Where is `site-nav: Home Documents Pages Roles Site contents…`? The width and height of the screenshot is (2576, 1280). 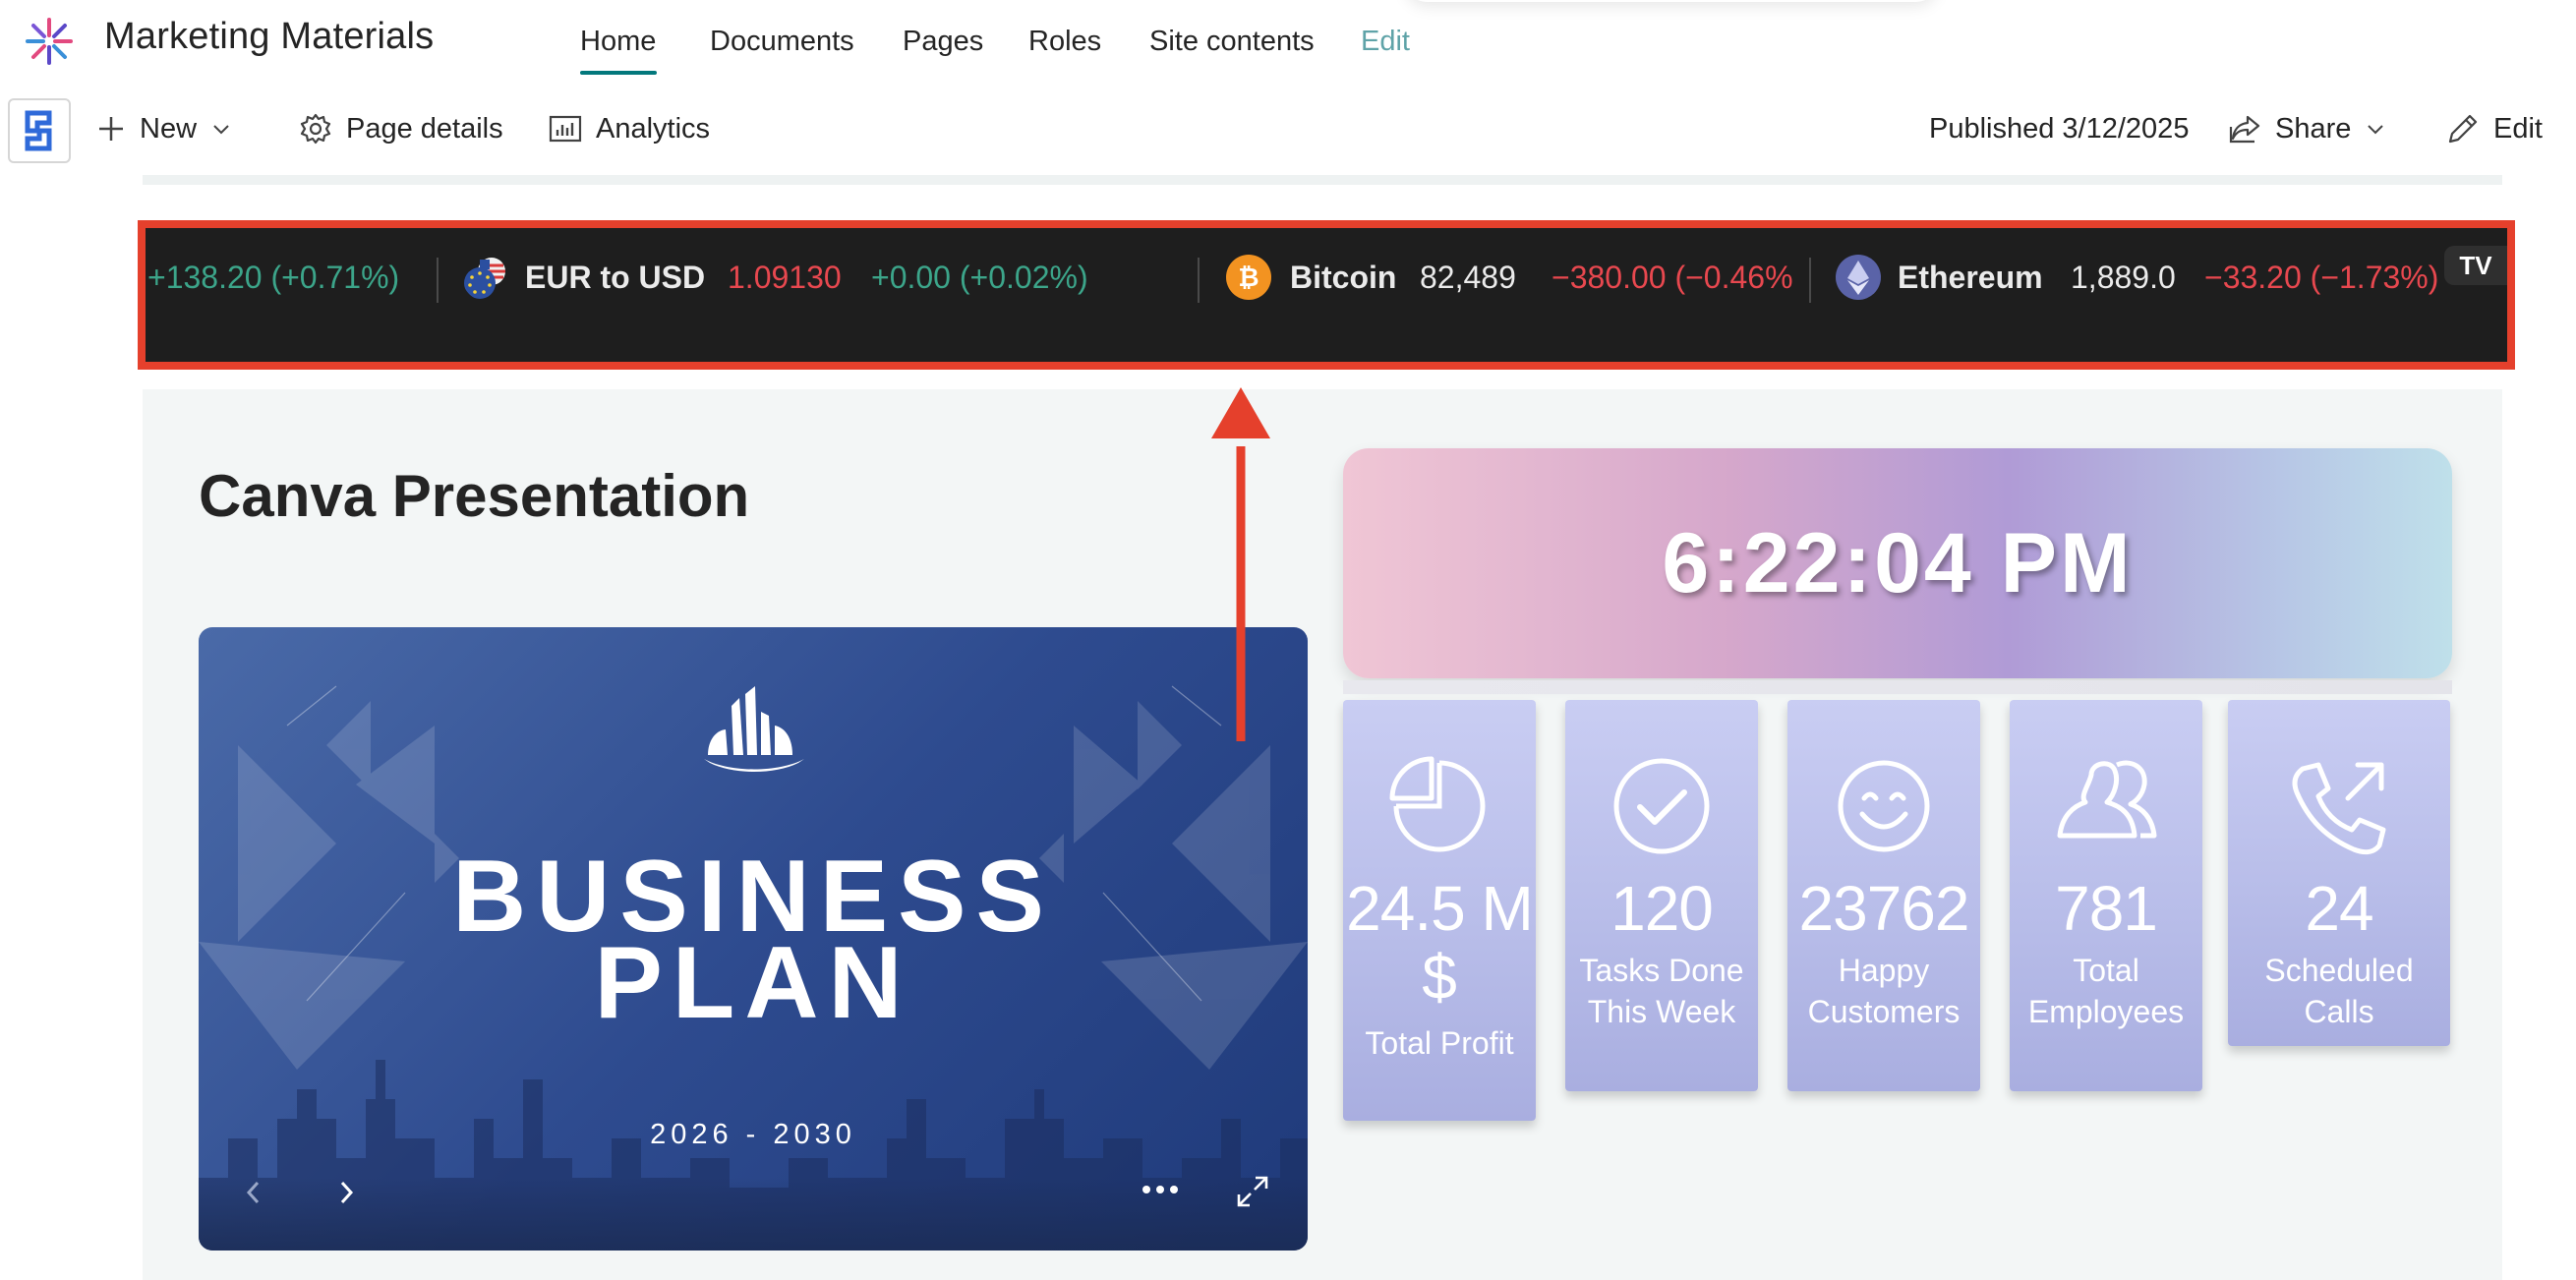 site-nav: Home Documents Pages Roles Site contents… is located at coordinates (1288, 50).